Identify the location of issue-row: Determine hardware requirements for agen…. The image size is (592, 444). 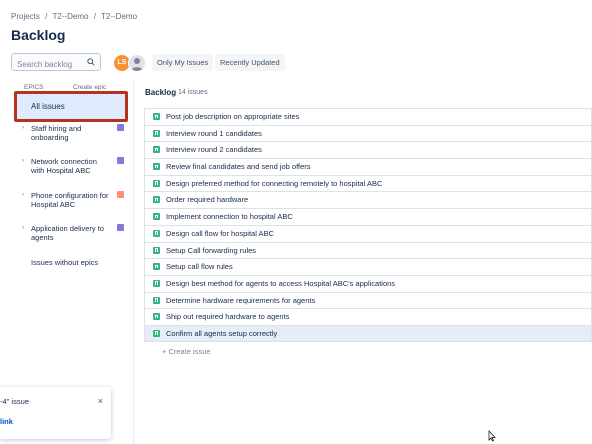
(368, 300).